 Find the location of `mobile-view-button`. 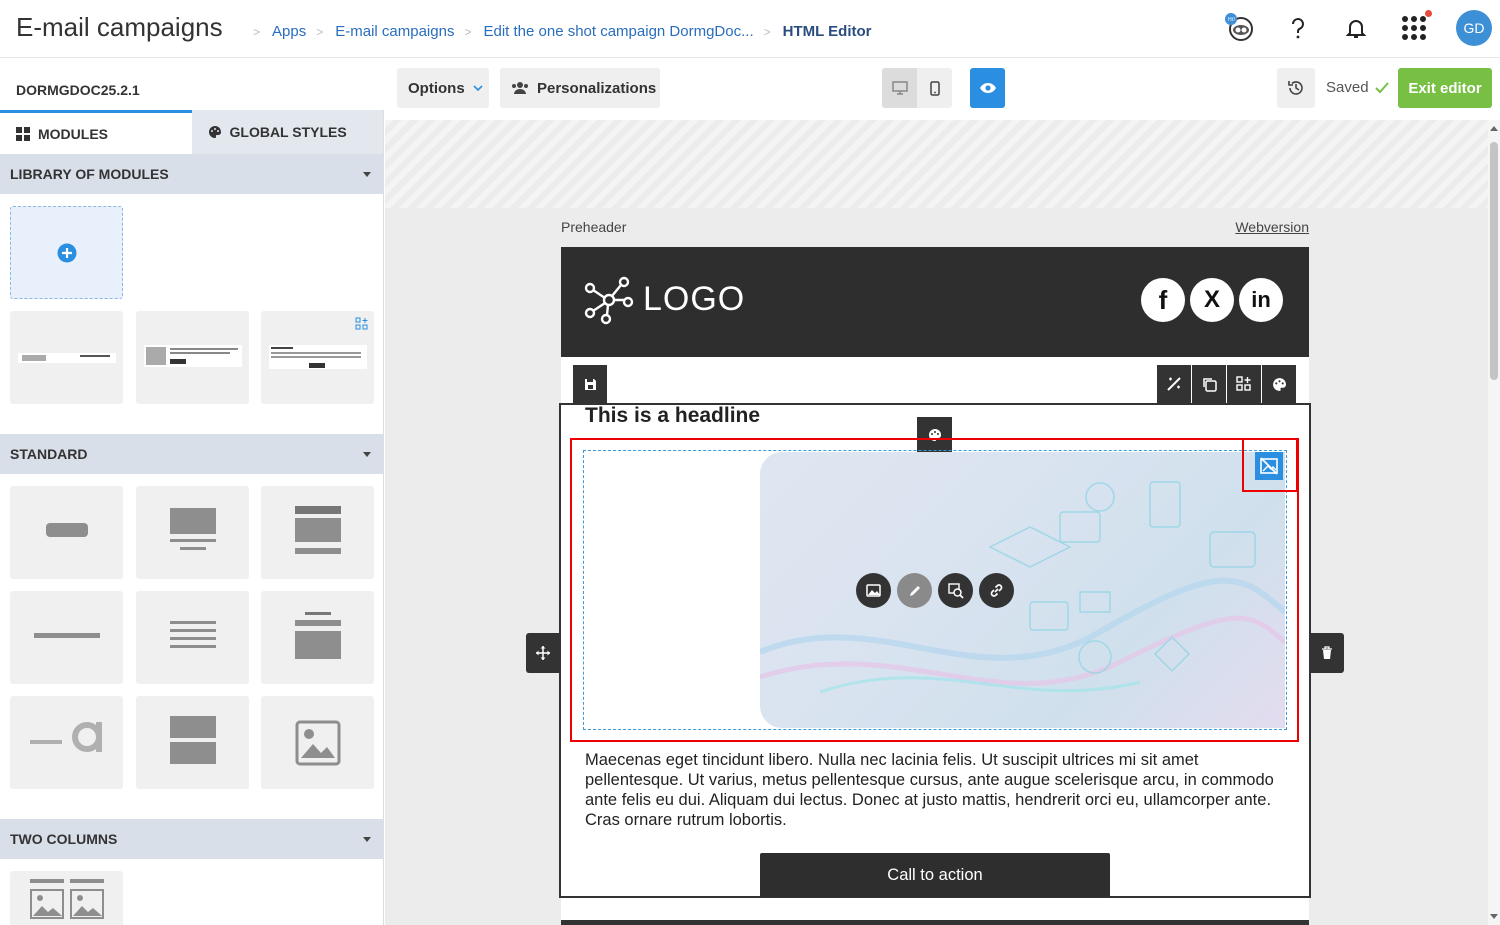

mobile-view-button is located at coordinates (934, 88).